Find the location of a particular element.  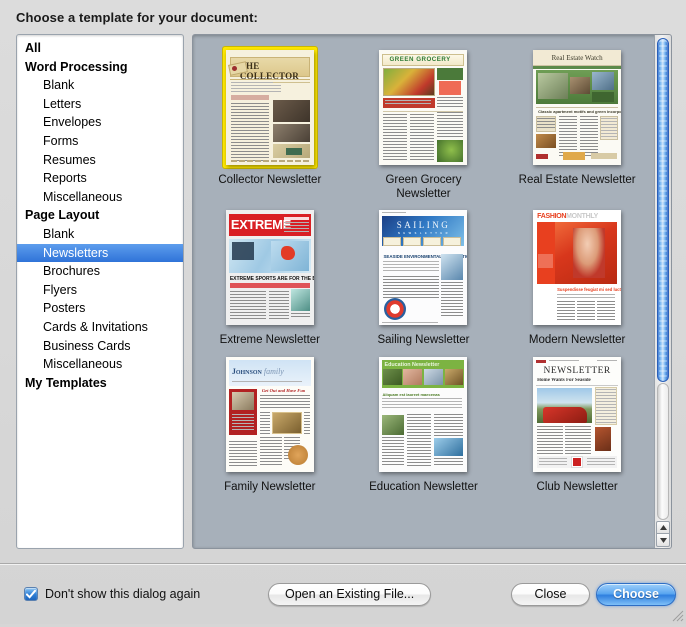

sidebar-item-word-processing: Word Processing is located at coordinates (100, 67).